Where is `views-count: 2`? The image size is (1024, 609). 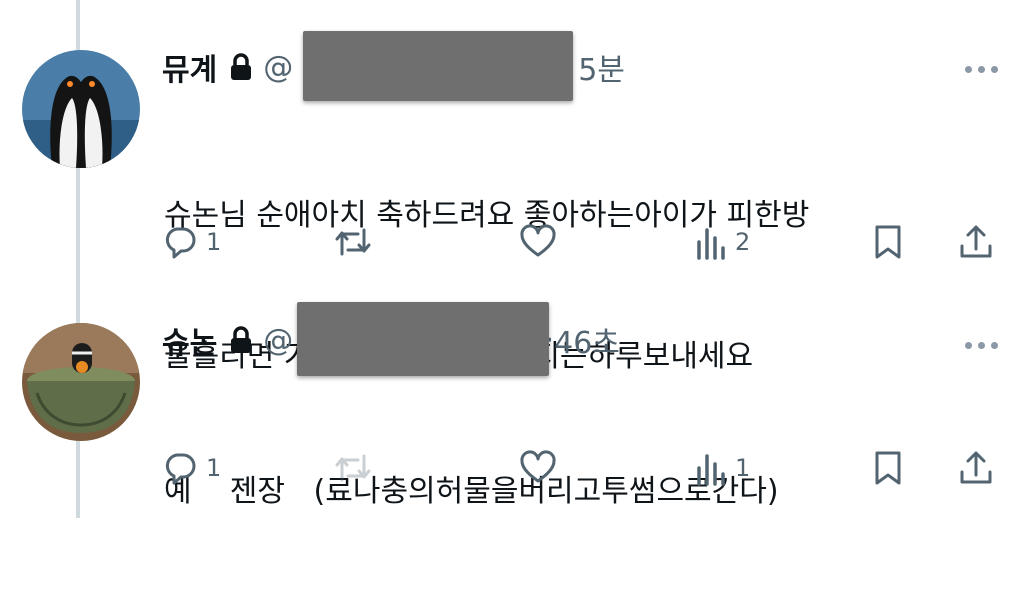 views-count: 2 is located at coordinates (743, 242).